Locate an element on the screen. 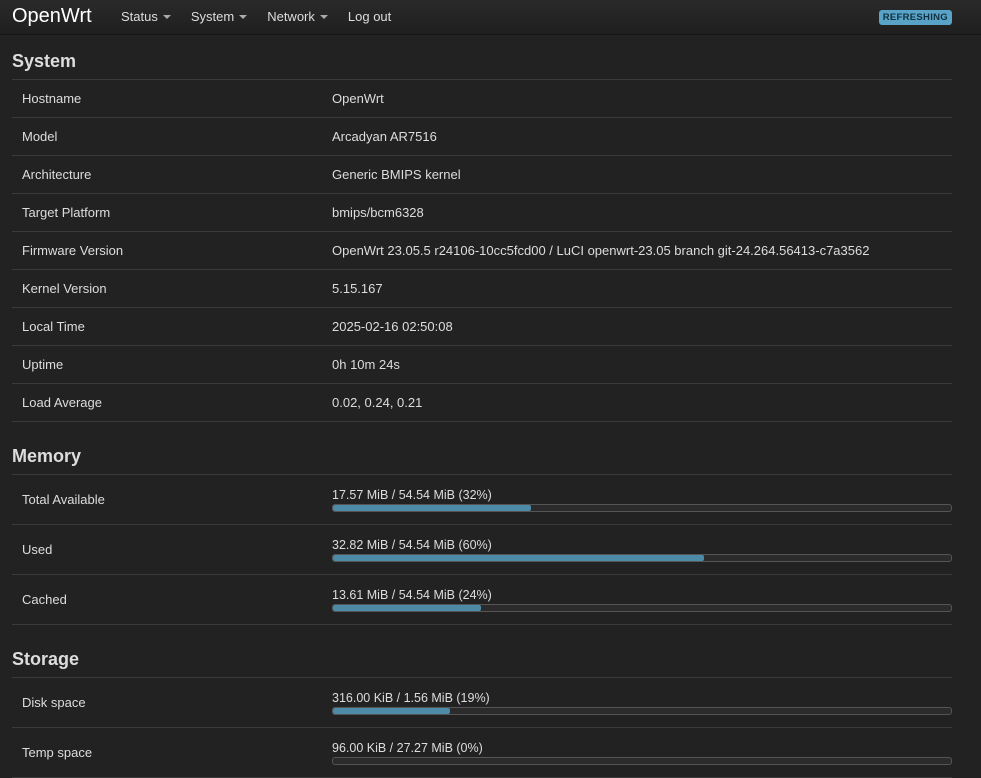 This screenshot has height=778, width=981. table-row: Target Platform bmips/bcm6328 is located at coordinates (482, 212).